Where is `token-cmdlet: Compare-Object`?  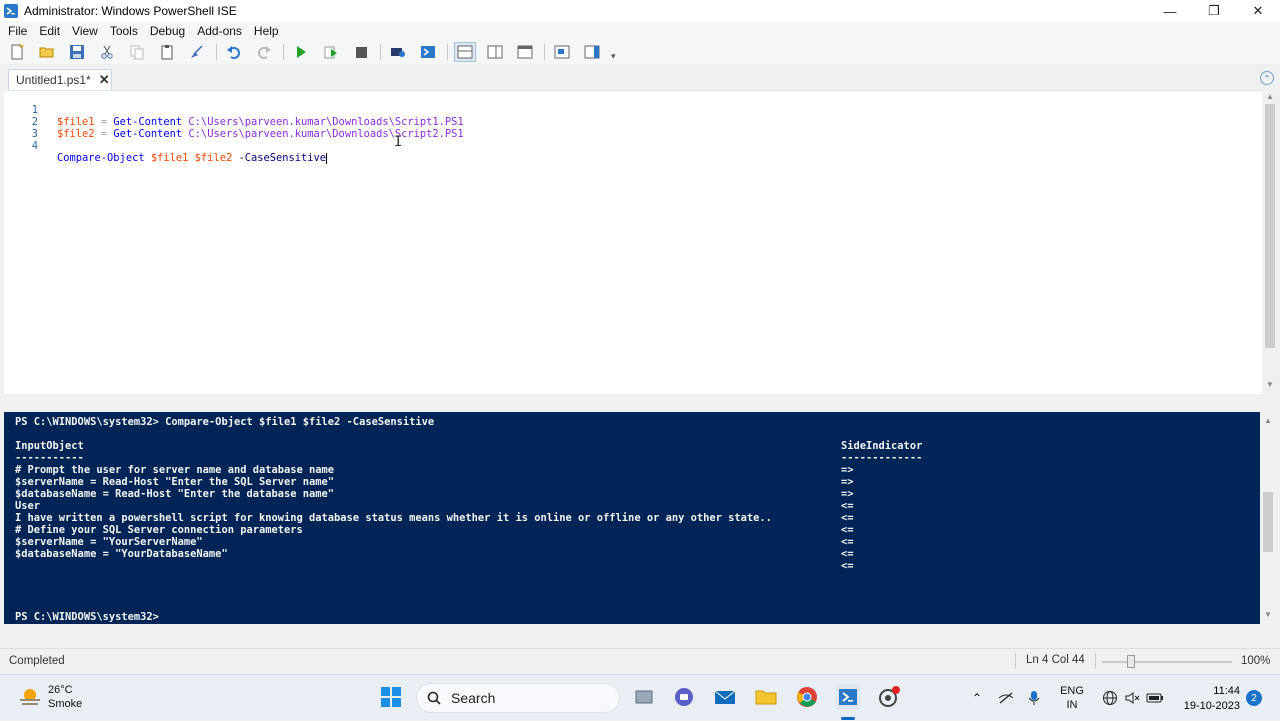
token-cmdlet: Compare-Object is located at coordinates (101, 158).